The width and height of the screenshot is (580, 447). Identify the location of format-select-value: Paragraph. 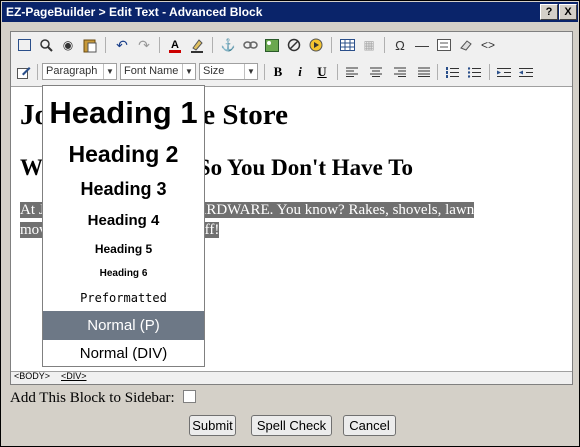
(72, 71).